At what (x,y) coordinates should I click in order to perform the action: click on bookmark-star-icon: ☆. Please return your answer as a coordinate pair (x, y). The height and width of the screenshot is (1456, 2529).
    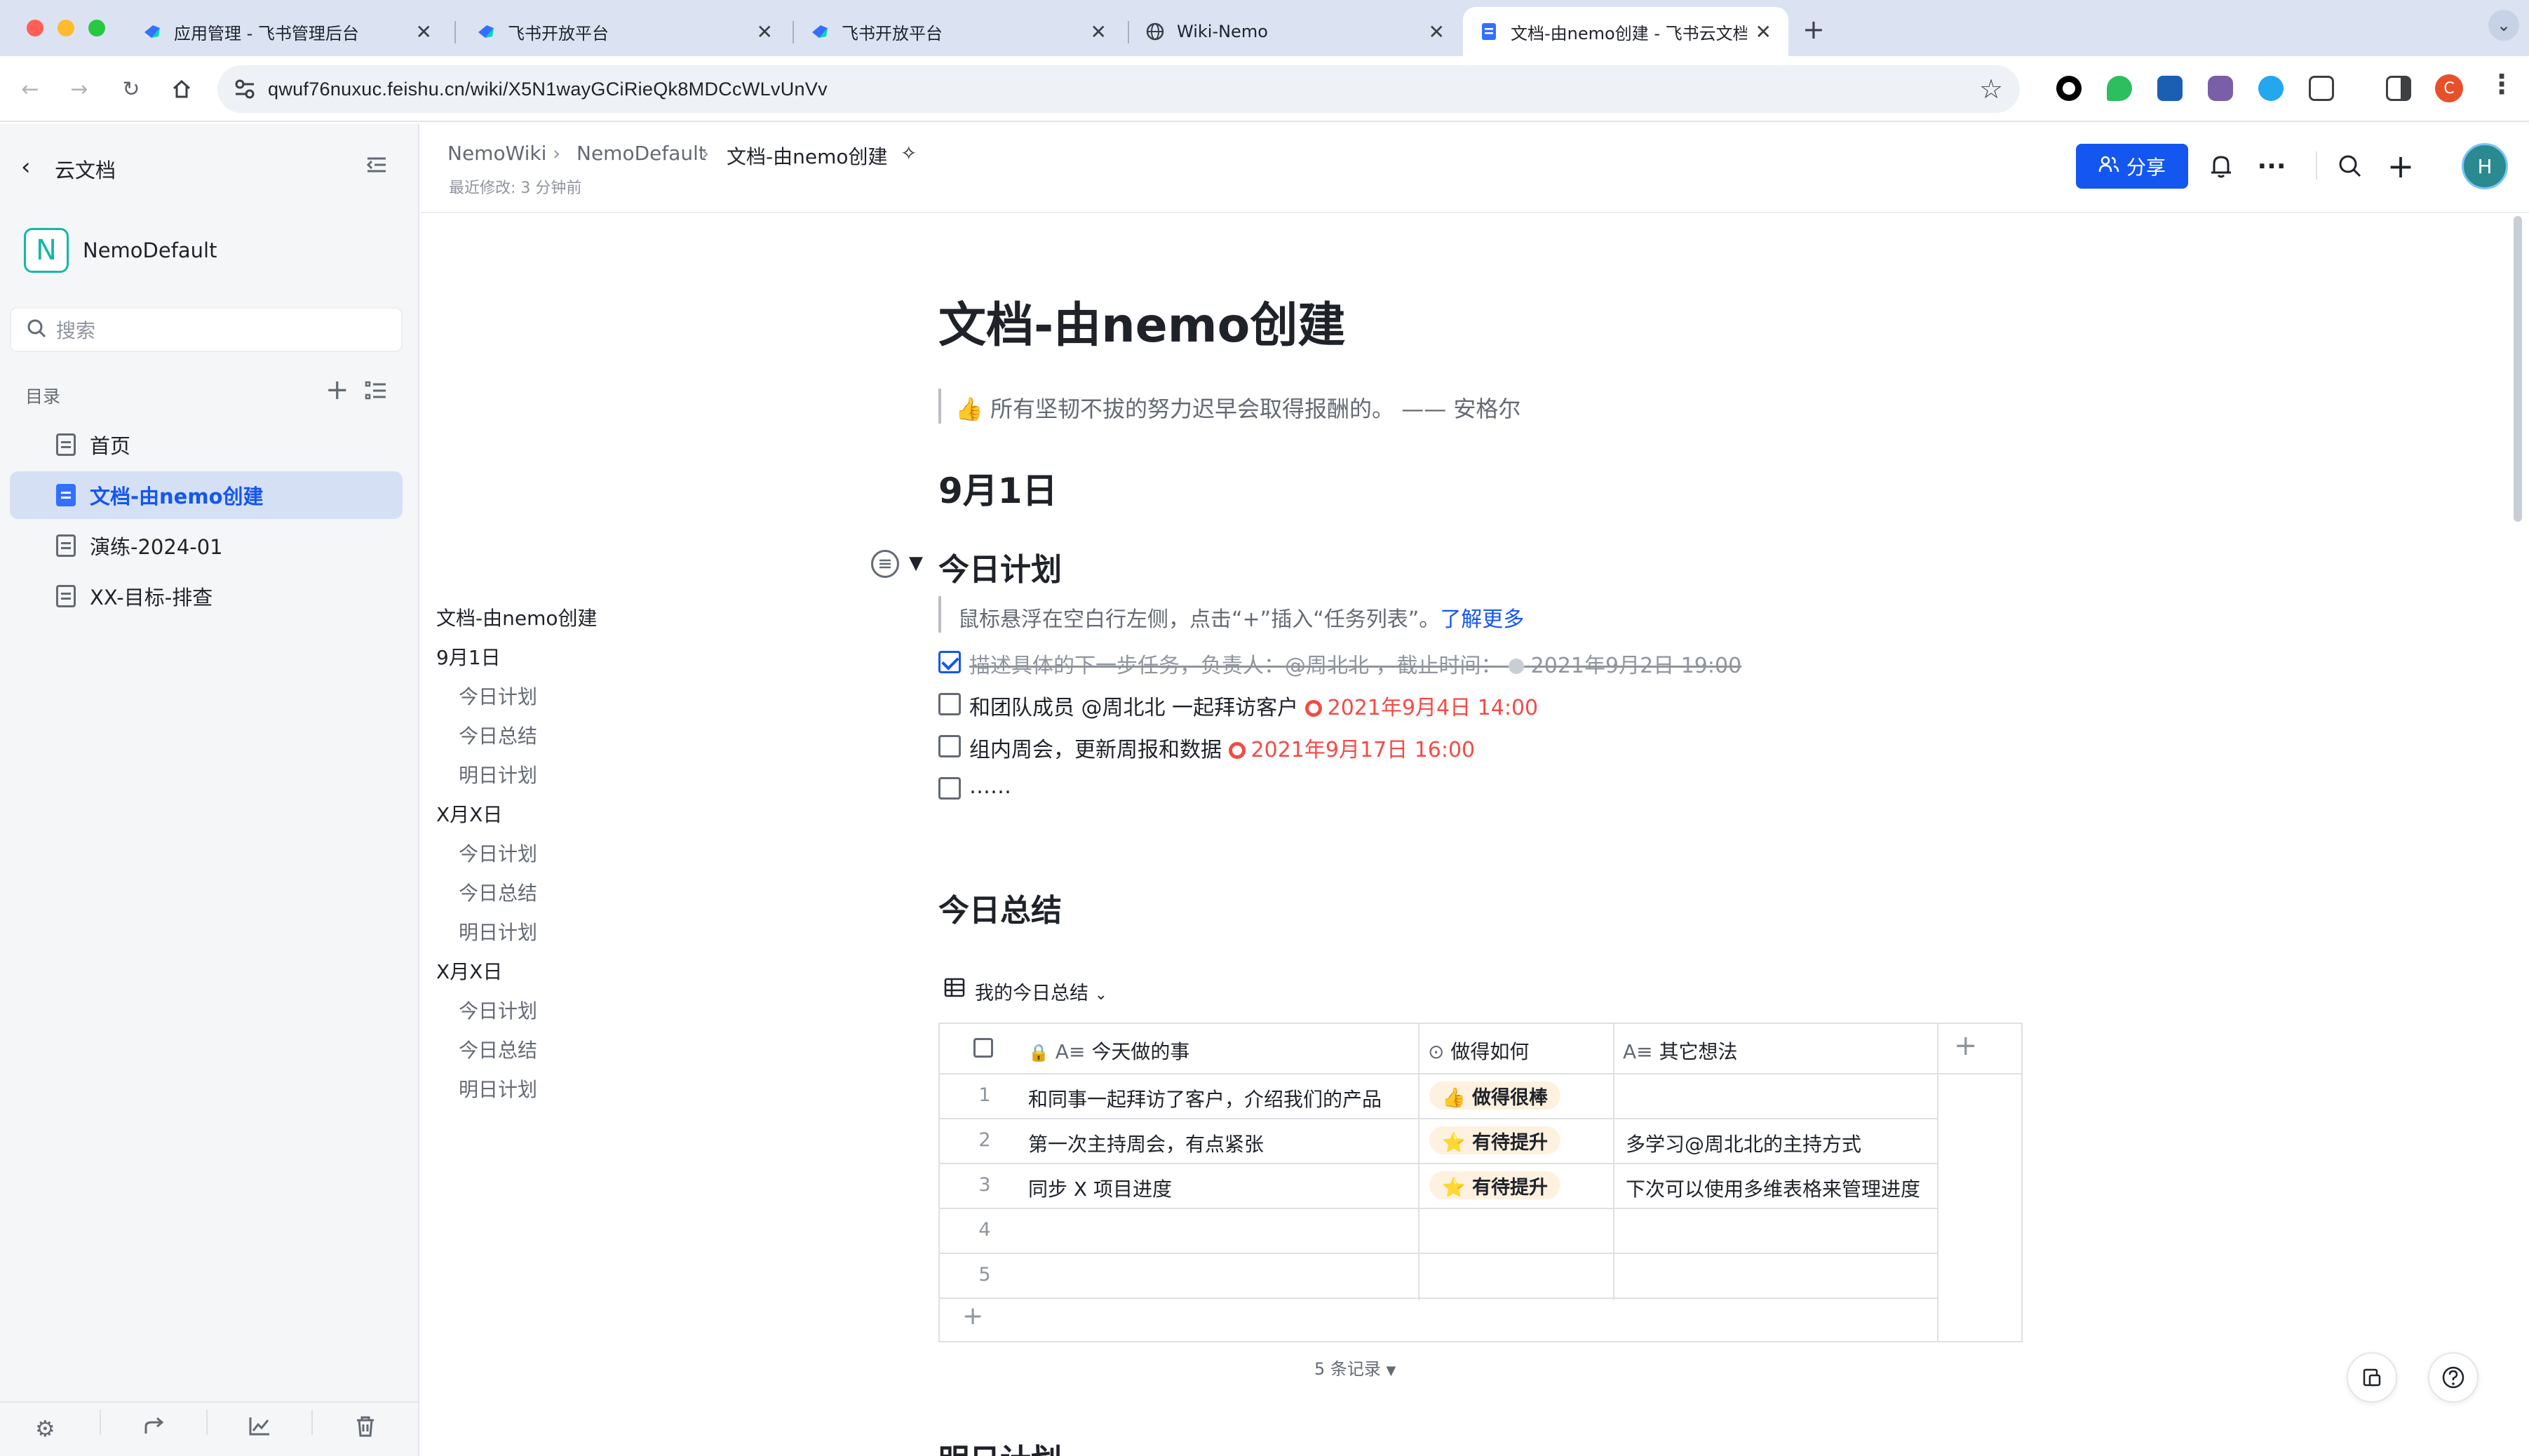
    Looking at the image, I should click on (1991, 89).